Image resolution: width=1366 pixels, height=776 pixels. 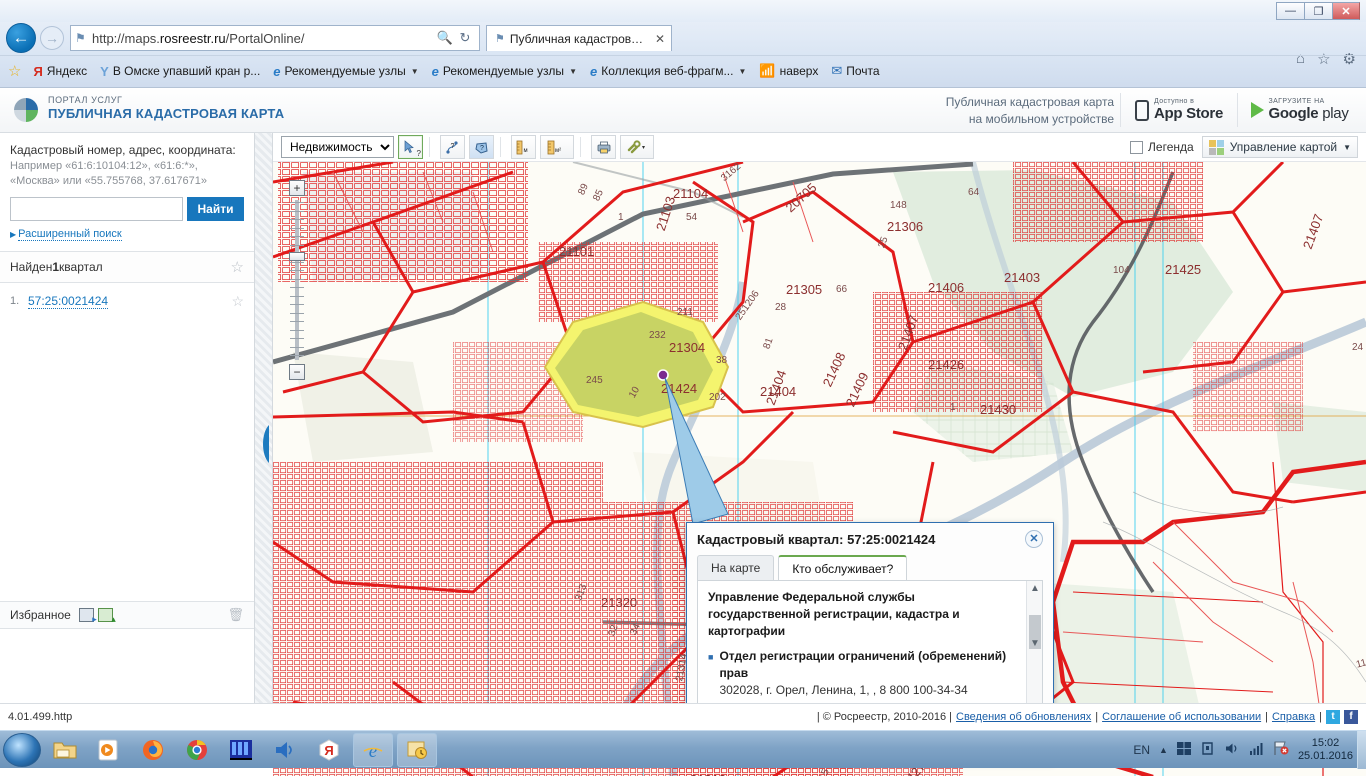 What do you see at coordinates (1179, 110) in the screenshot?
I see `app-store-badge: Доступно в App Store` at bounding box center [1179, 110].